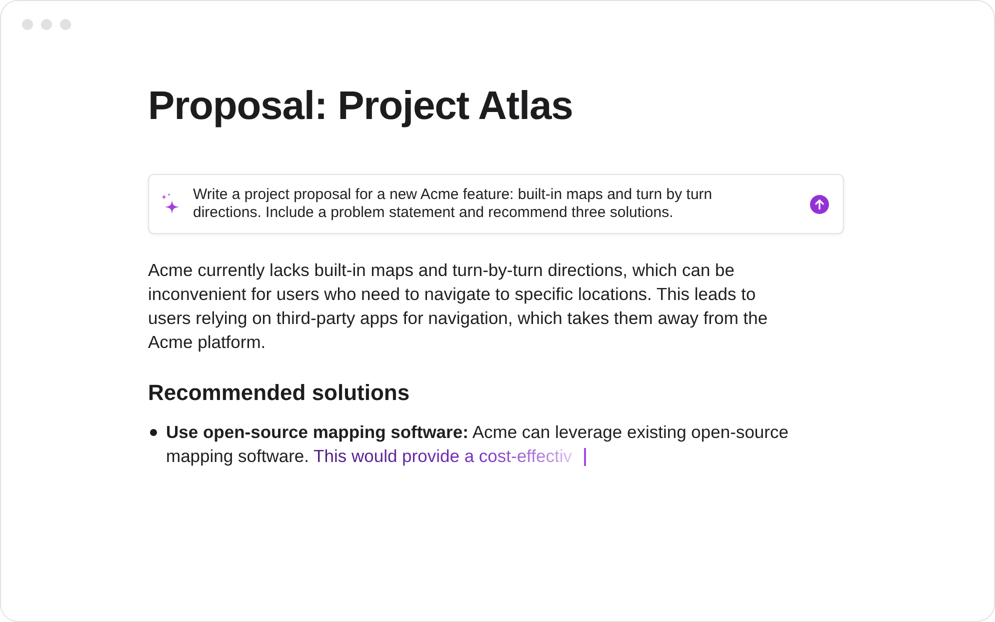 The width and height of the screenshot is (995, 622). I want to click on body-paragraph: Acme currently lacks built-in maps and turn-by-turn directions, which can be inconvenient for users who need to navigate to specific locations. This leads to users relying on third-party apps for navigation, which takes them away from the Acme platform., so click(458, 306).